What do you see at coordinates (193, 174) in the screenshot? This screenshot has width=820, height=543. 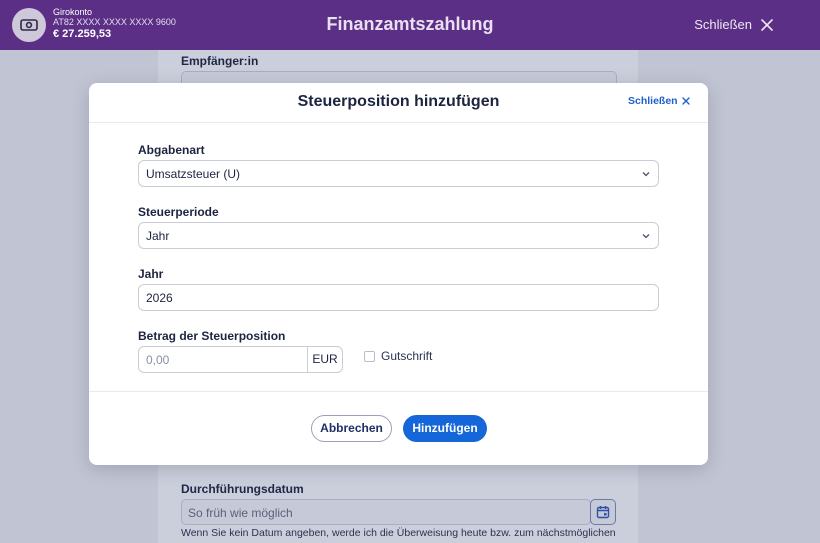 I see `tax-type-value: Umsatzsteuer (U)` at bounding box center [193, 174].